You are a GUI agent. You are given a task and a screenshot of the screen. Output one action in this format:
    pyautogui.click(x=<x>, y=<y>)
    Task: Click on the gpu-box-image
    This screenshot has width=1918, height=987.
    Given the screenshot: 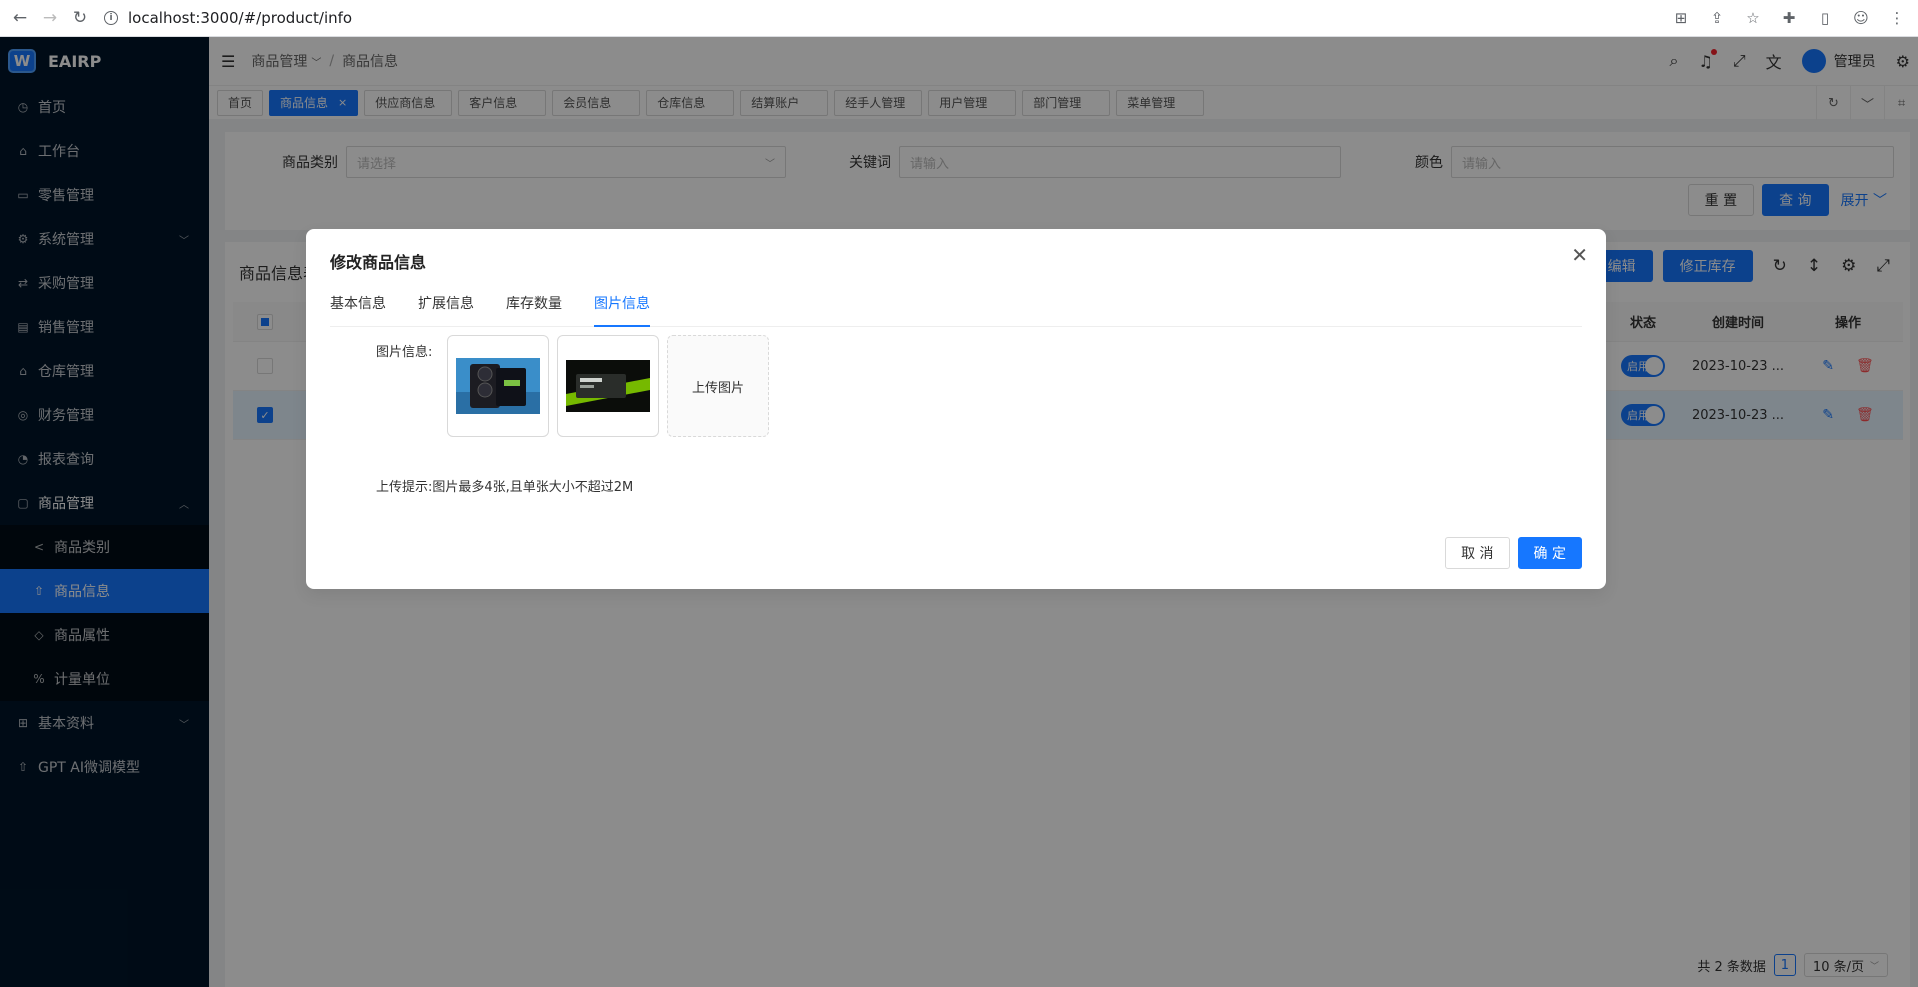 What is the action you would take?
    pyautogui.click(x=498, y=386)
    